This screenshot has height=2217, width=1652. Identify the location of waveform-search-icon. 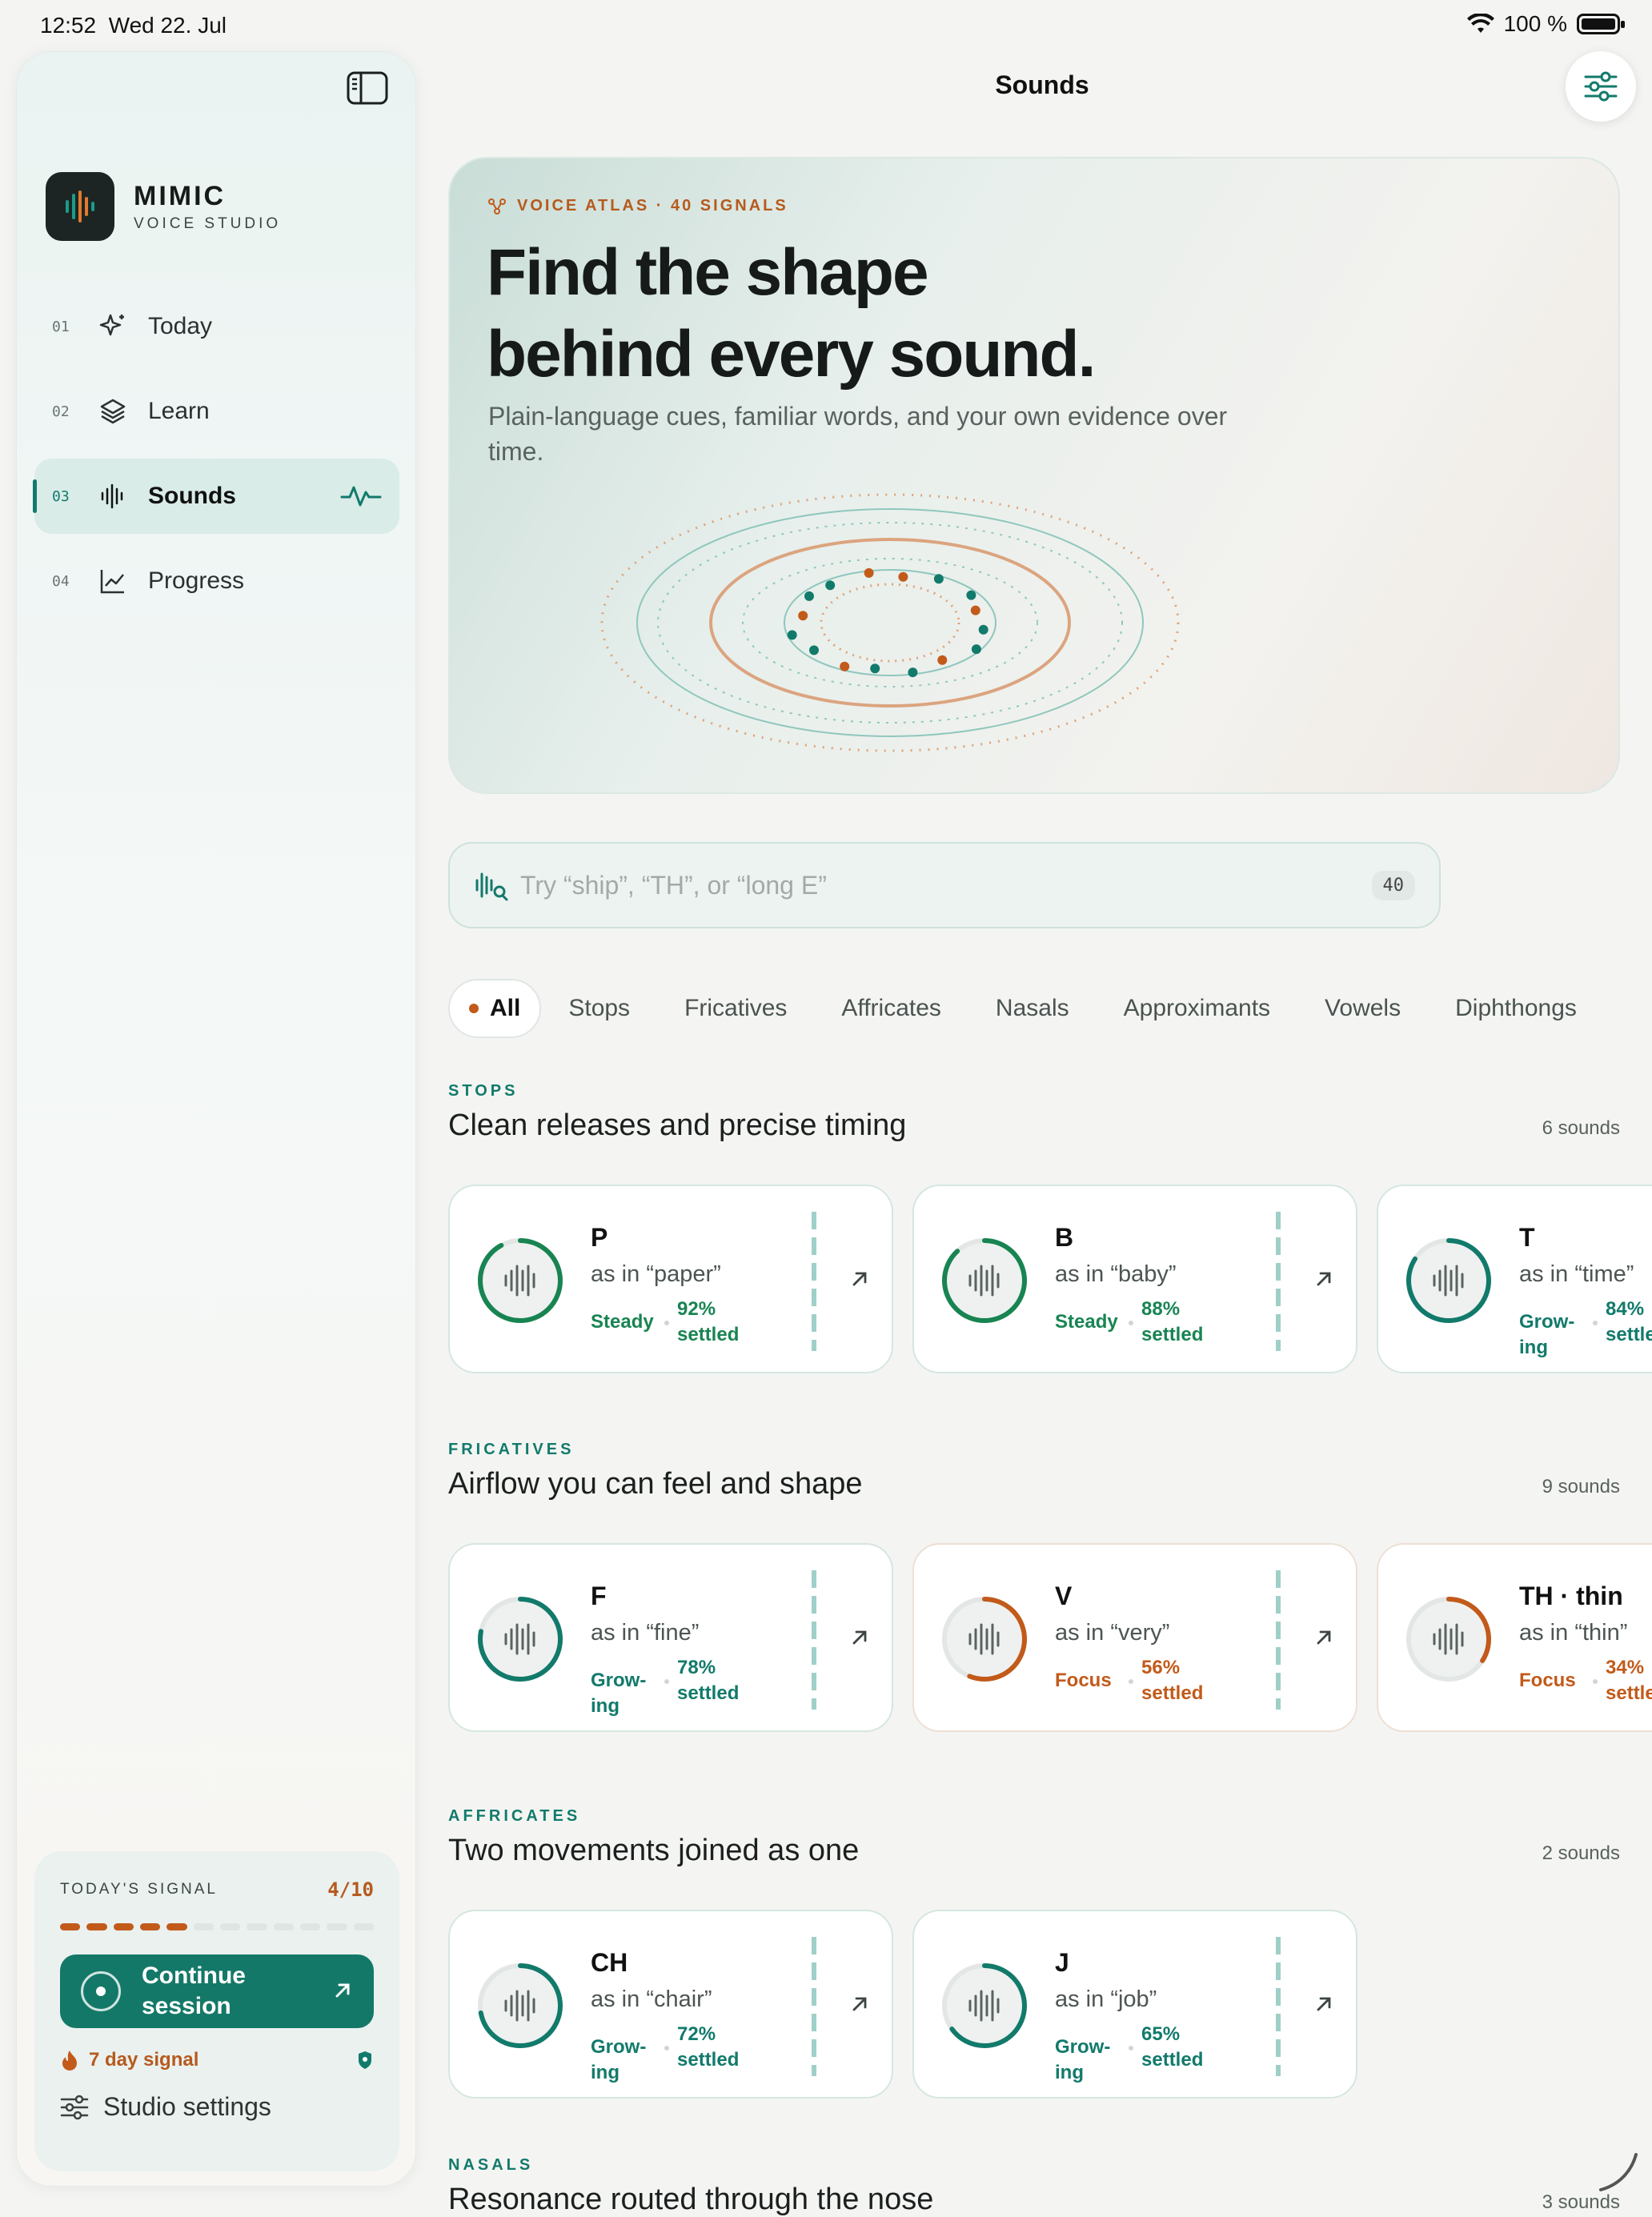
(491, 885).